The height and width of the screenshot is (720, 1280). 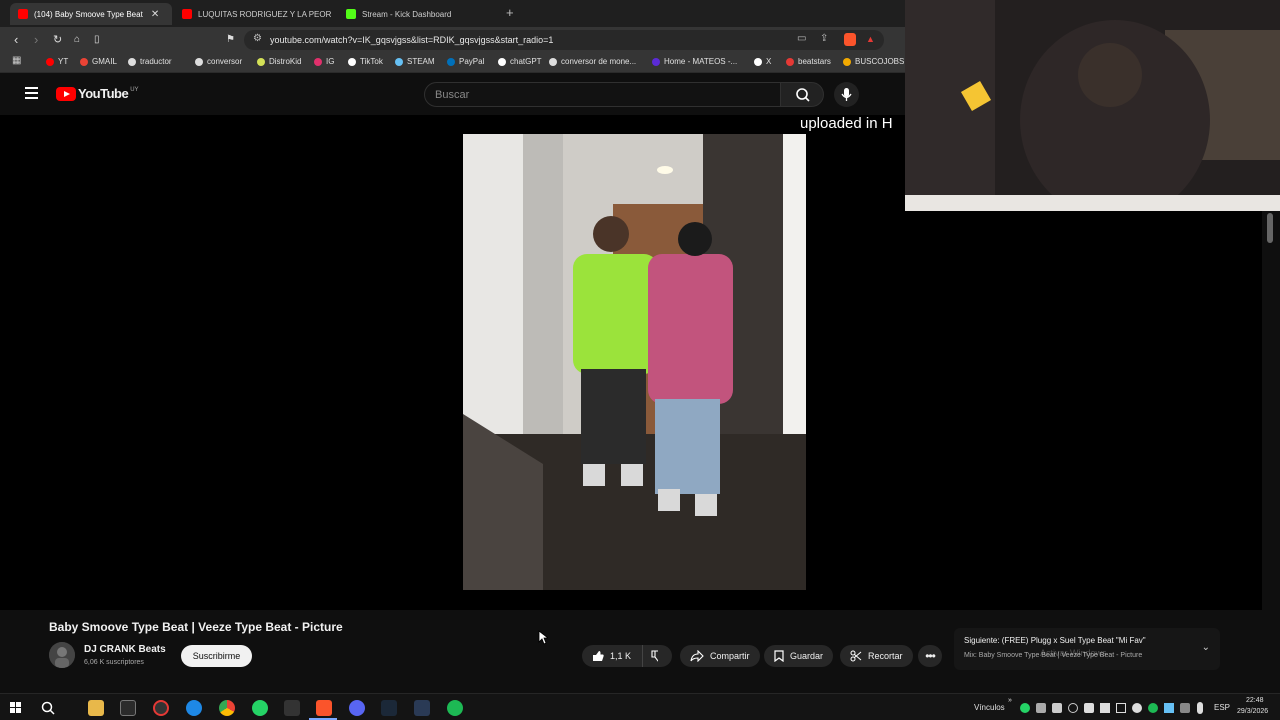 I want to click on screen-cast-icon: ▭, so click(x=801, y=38).